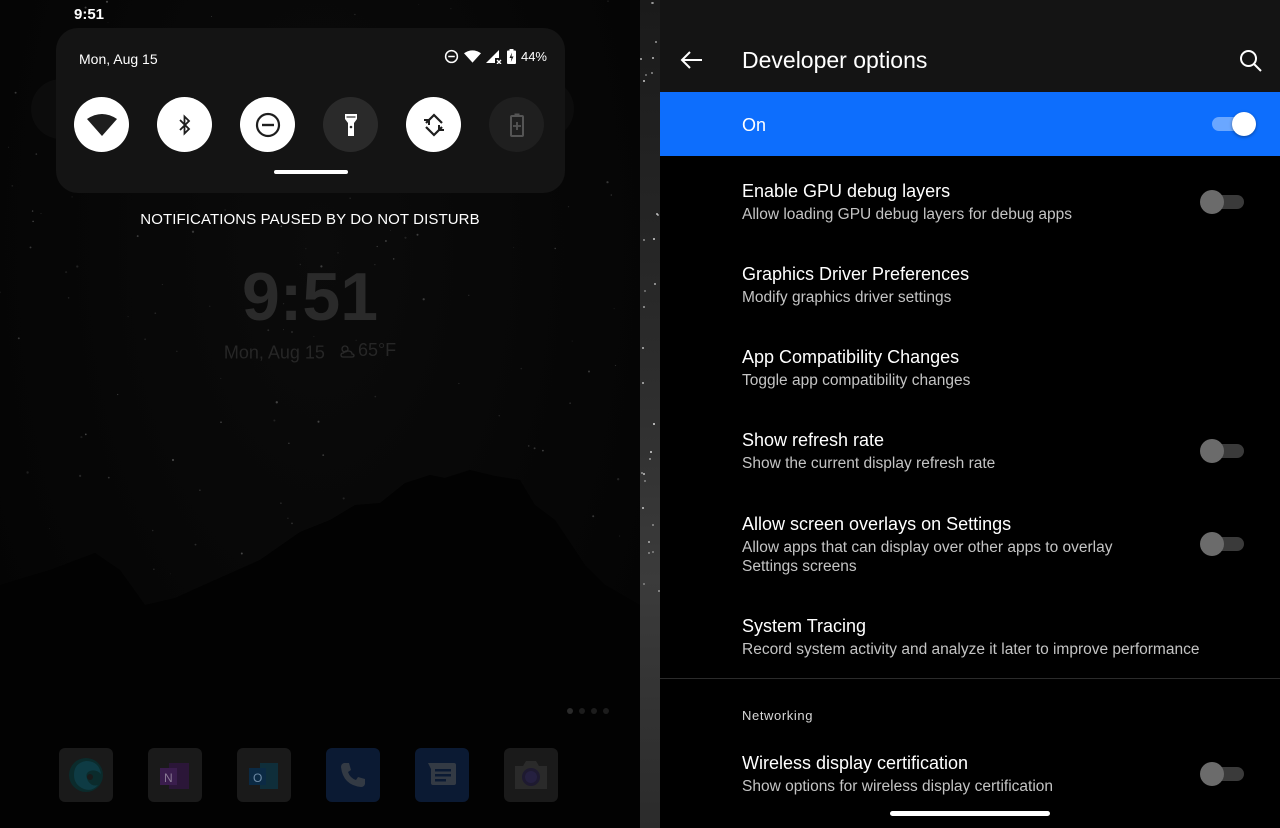 This screenshot has width=1280, height=828. Describe the element at coordinates (851, 357) in the screenshot. I see `pref-title: App Compatibility Changes` at that location.